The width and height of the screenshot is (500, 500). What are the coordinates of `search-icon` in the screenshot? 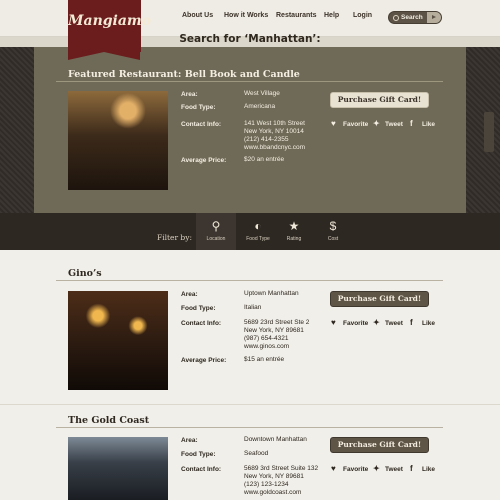 It's located at (396, 18).